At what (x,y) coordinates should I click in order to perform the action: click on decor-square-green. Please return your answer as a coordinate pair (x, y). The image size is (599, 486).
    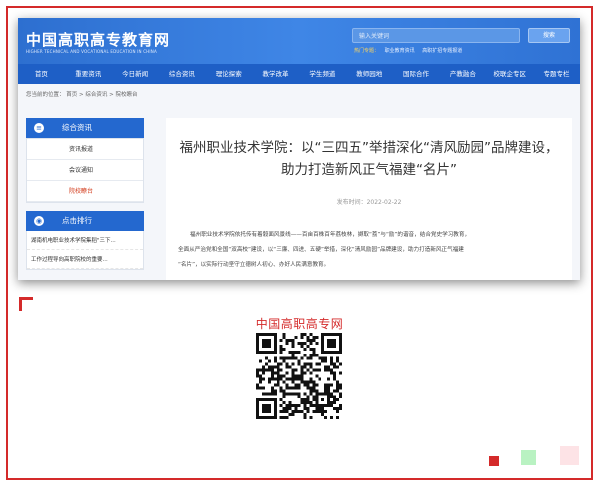
    Looking at the image, I should click on (528, 457).